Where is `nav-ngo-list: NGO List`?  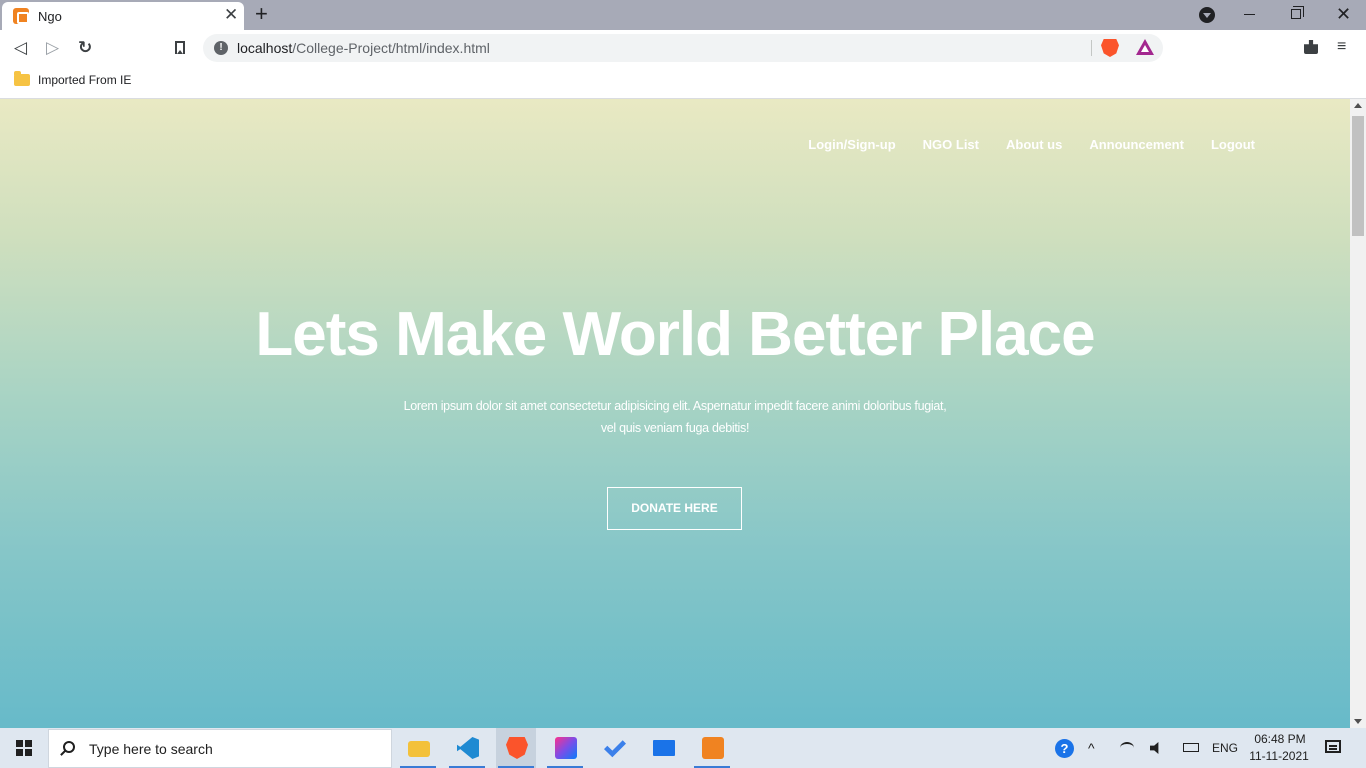
nav-ngo-list: NGO List is located at coordinates (951, 144).